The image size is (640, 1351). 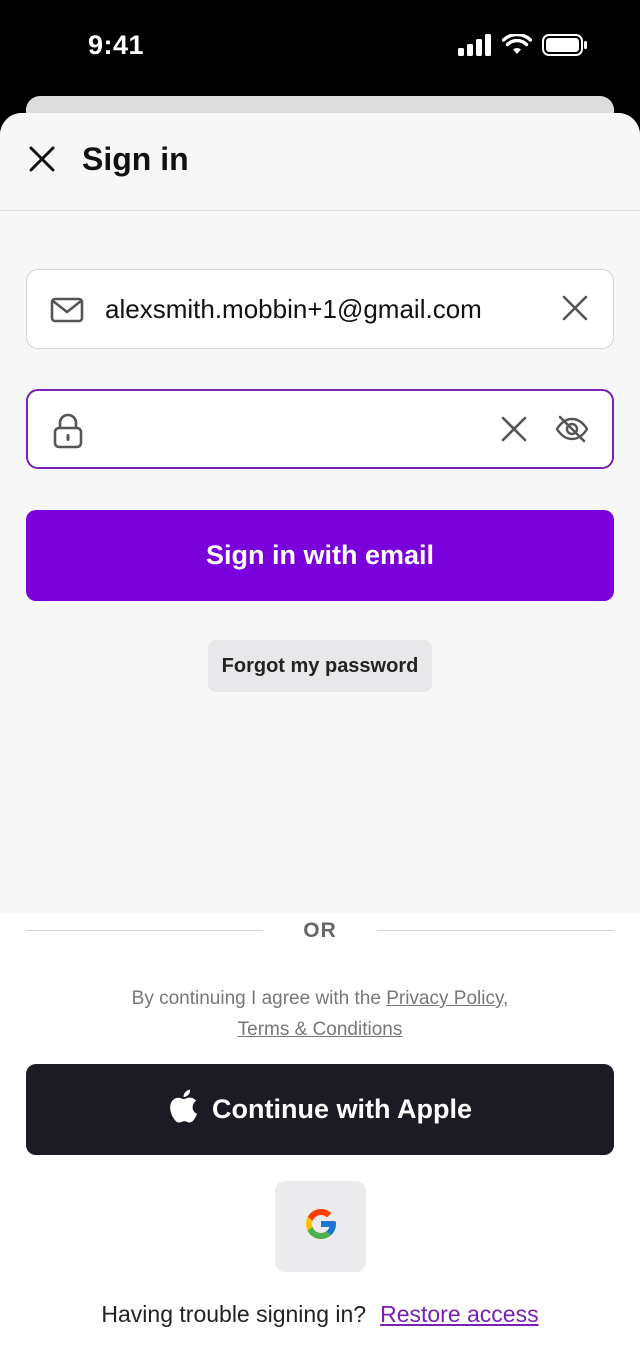 What do you see at coordinates (495, 930) in the screenshot?
I see `divider-line-right` at bounding box center [495, 930].